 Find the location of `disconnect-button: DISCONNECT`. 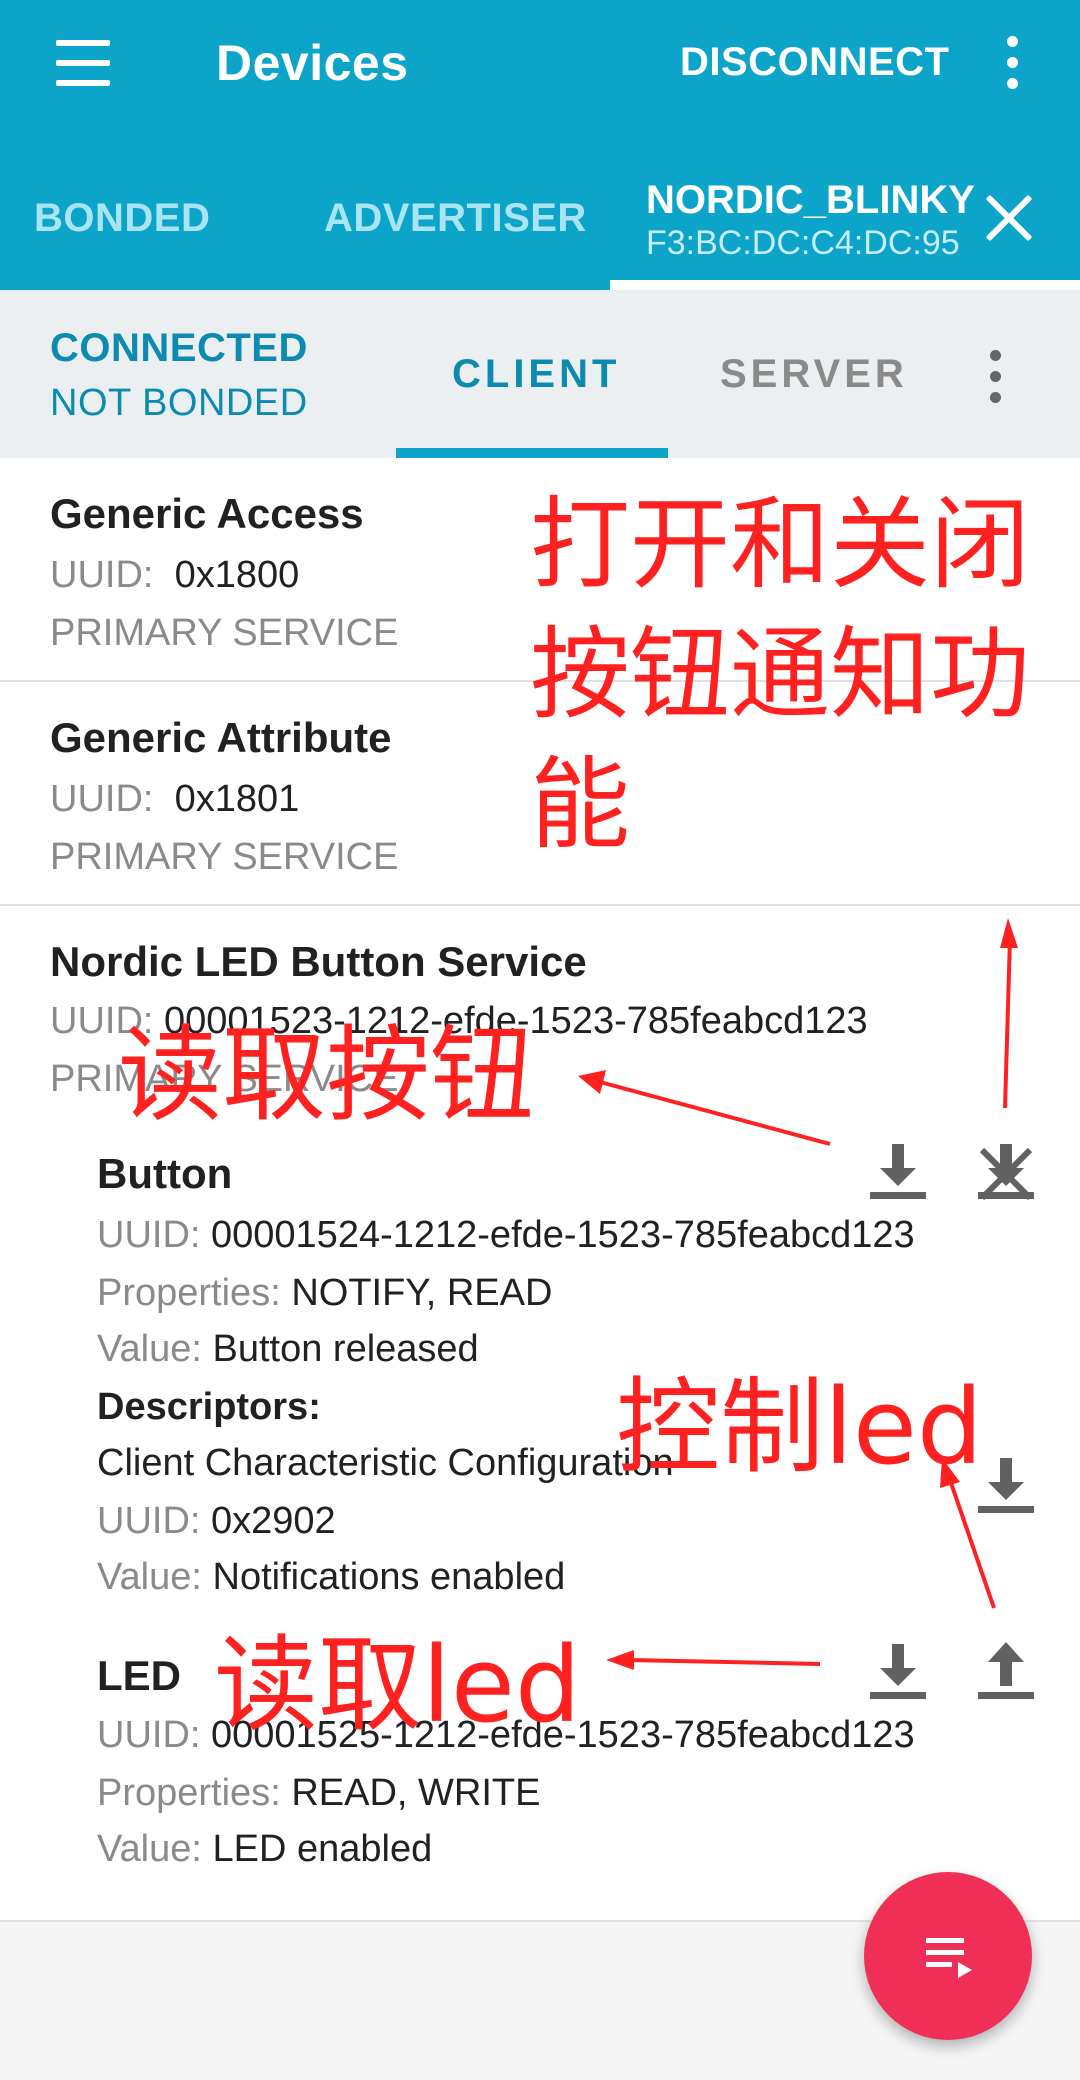

disconnect-button: DISCONNECT is located at coordinates (814, 62).